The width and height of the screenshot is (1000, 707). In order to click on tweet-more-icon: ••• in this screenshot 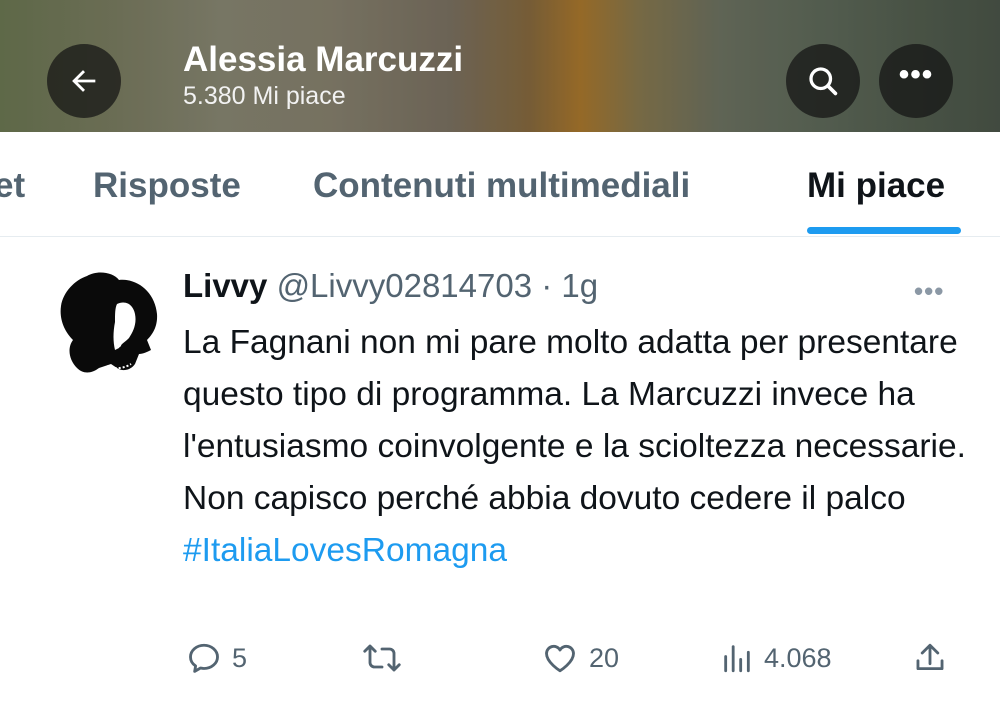, I will do `click(929, 291)`.